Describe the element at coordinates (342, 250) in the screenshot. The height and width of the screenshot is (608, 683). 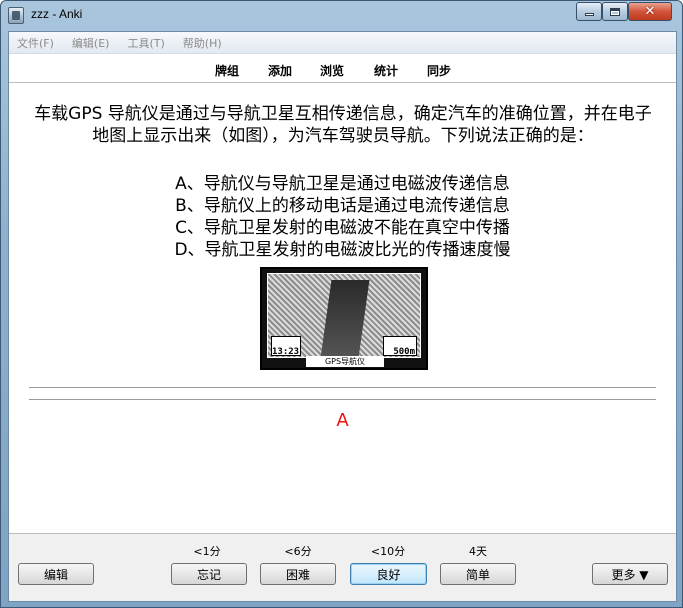
I see `option-d: D、导航卫星发射的电磁波比光的传播速度慢` at that location.